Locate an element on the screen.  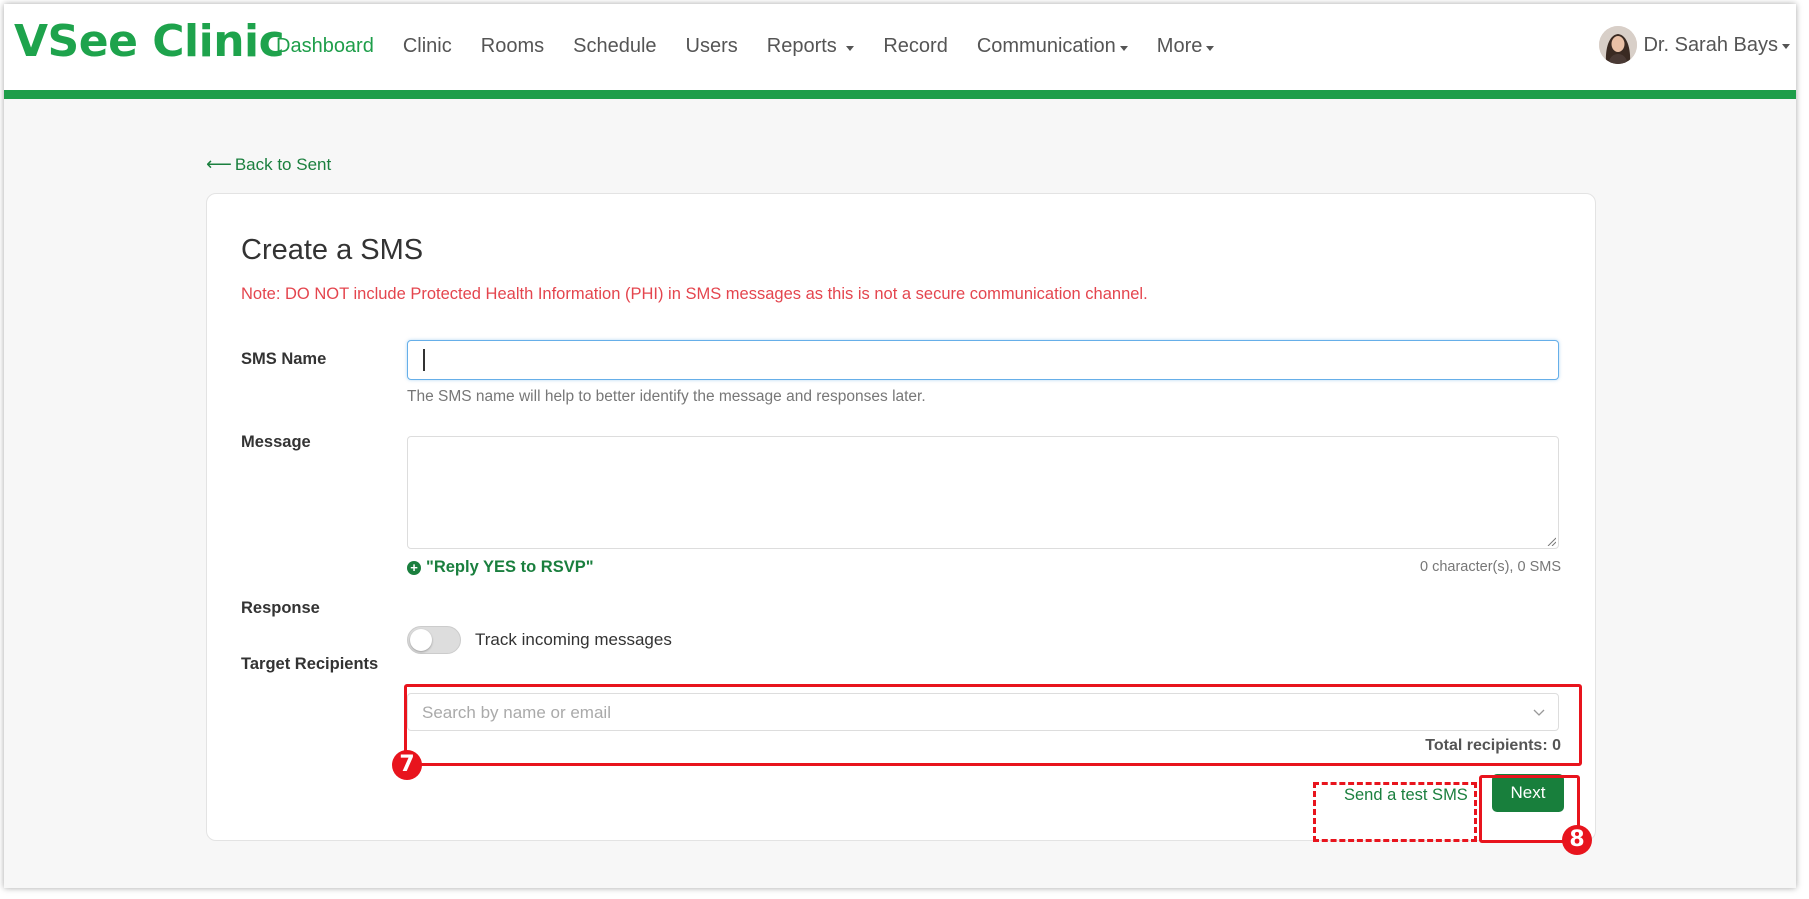
header-accent-bar is located at coordinates (900, 94).